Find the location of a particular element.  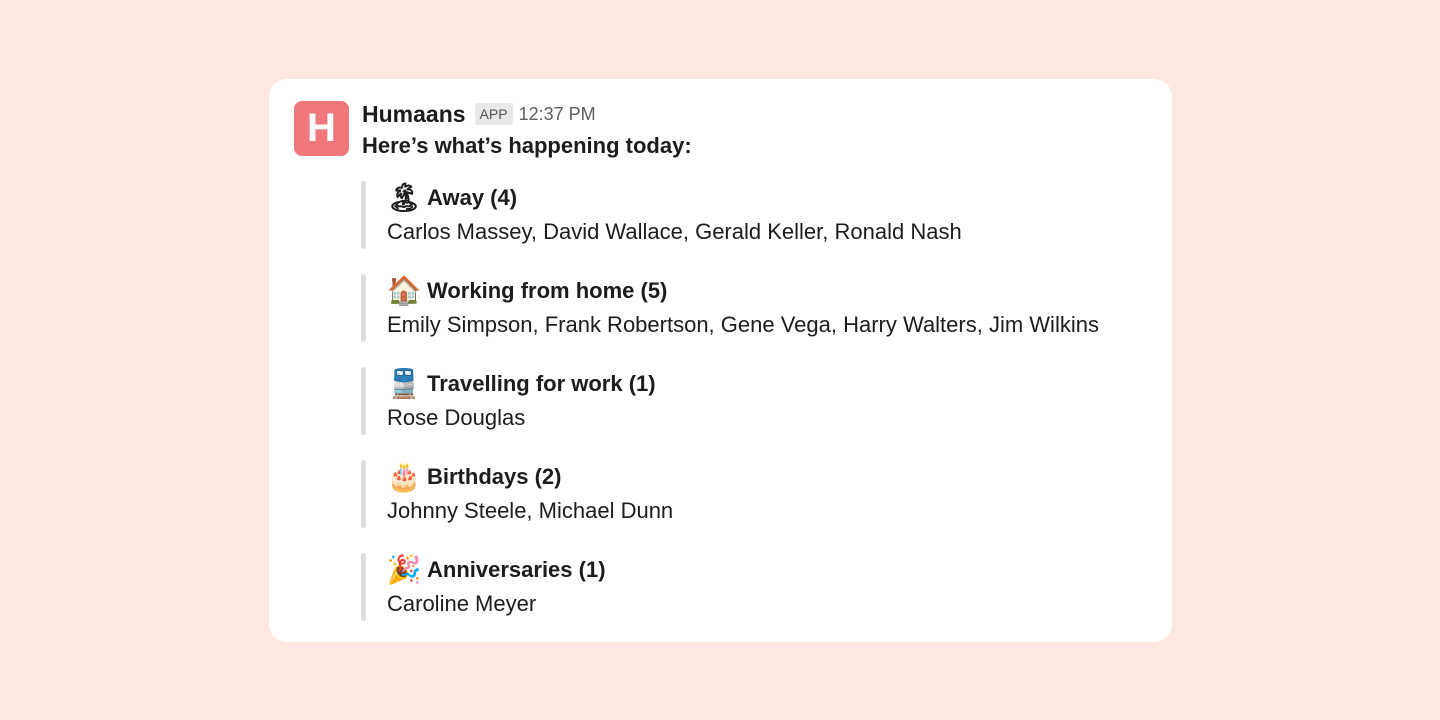

party-popper-icon: 🎉 is located at coordinates (404, 569).